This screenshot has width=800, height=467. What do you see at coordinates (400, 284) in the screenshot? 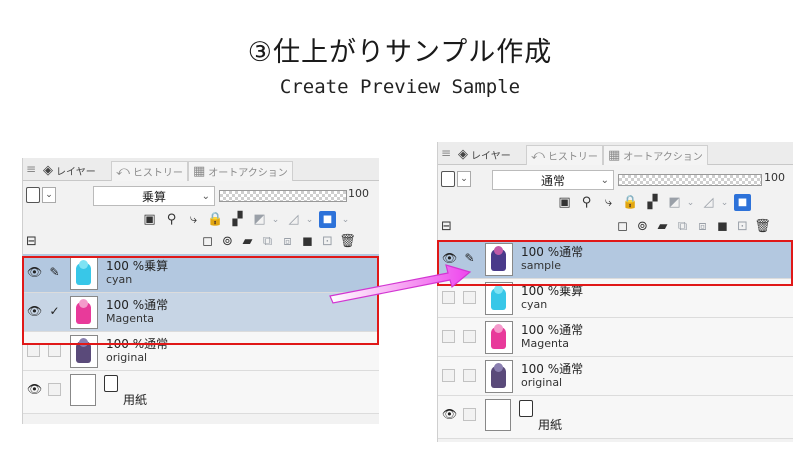
I see `arrow-icon` at bounding box center [400, 284].